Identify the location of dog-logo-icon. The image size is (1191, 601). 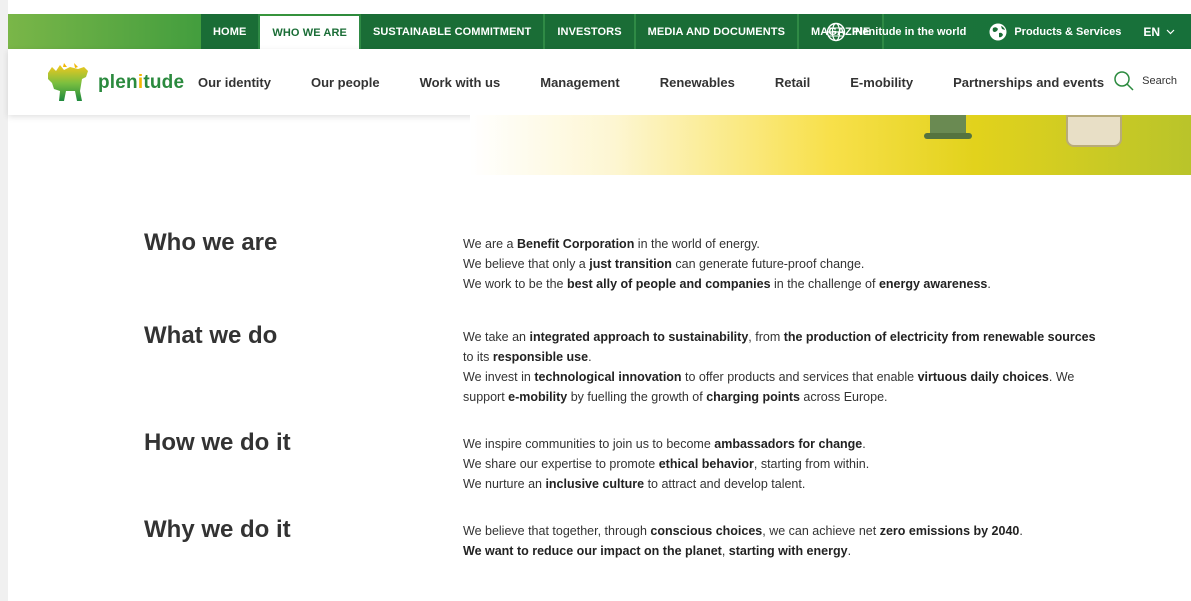
(68, 82).